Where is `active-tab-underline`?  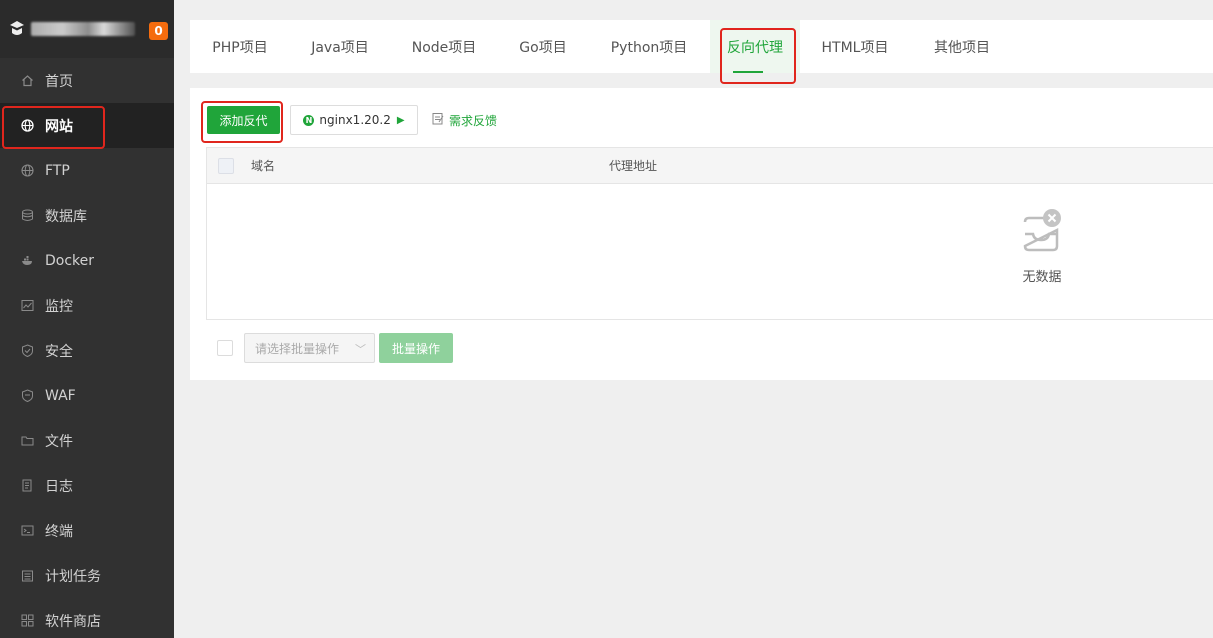
active-tab-underline is located at coordinates (748, 72).